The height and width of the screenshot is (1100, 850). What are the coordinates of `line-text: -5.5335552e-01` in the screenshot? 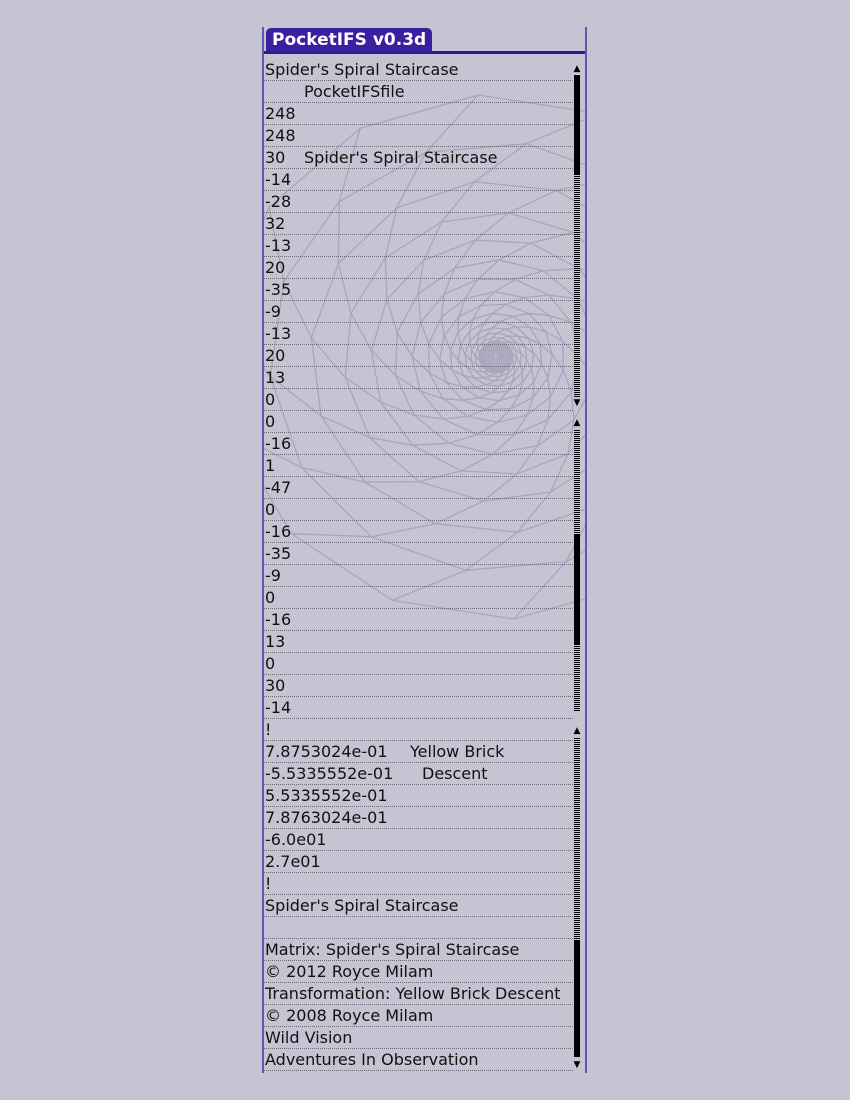 It's located at (329, 773).